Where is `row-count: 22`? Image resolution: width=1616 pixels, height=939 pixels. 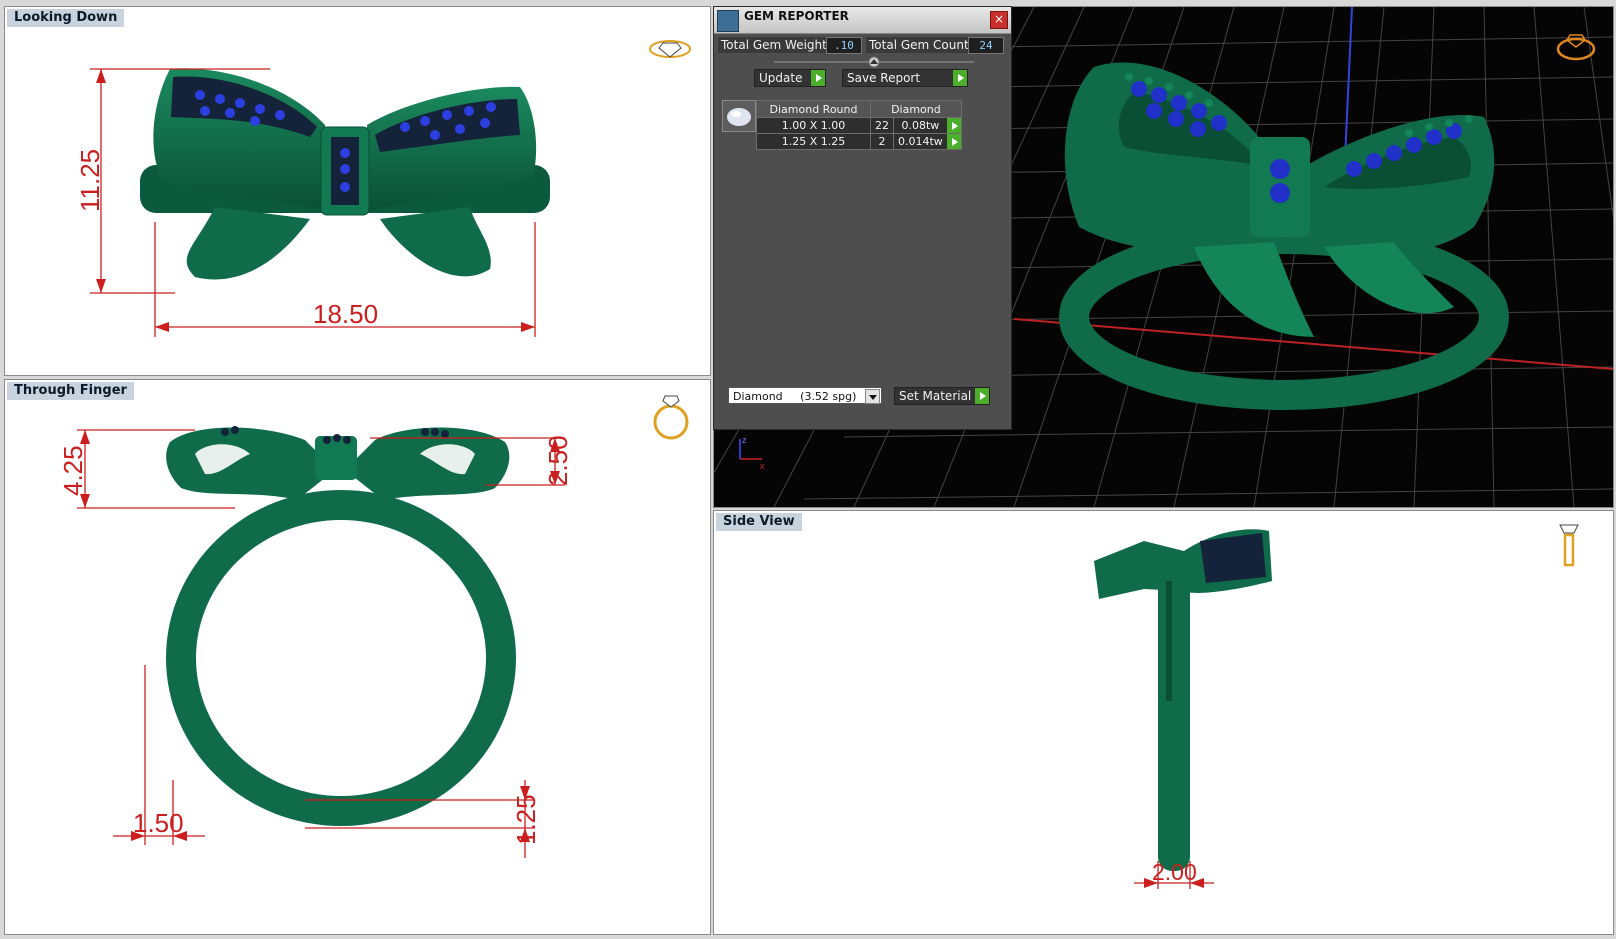 row-count: 22 is located at coordinates (882, 125).